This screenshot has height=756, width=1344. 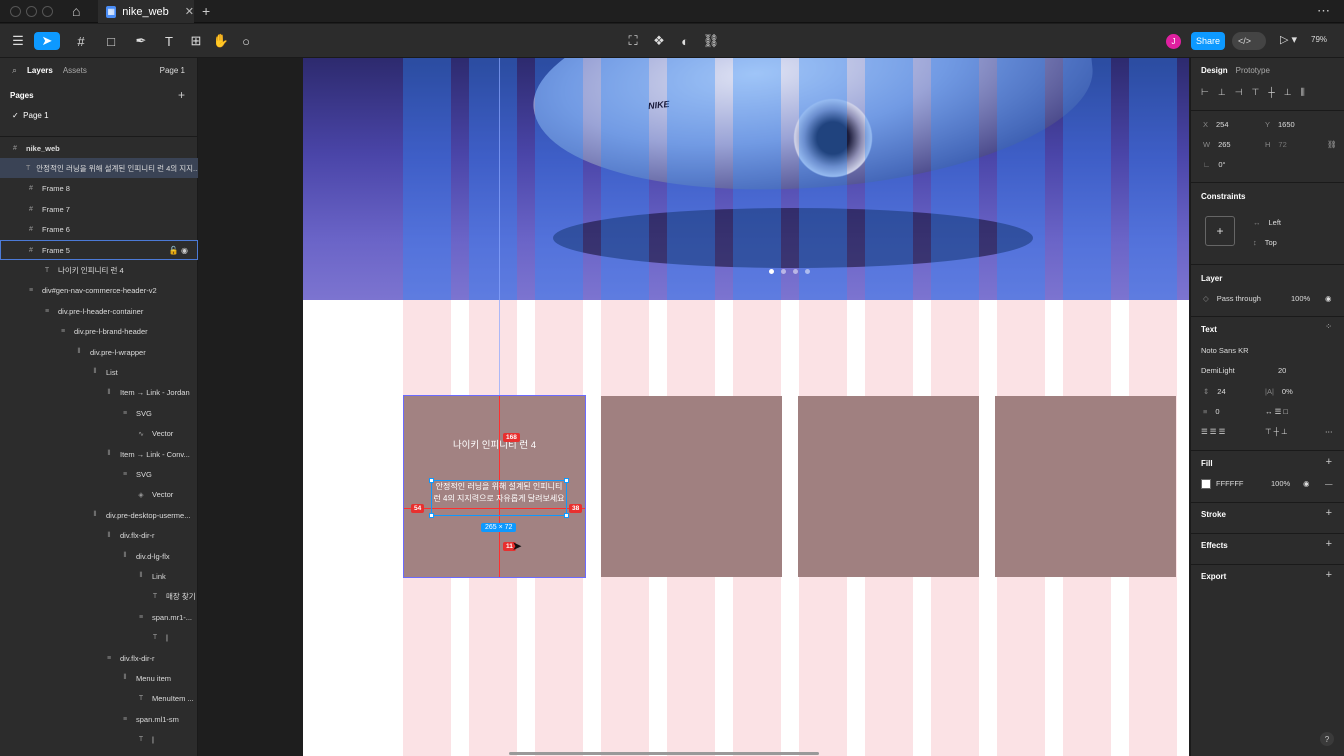 What do you see at coordinates (1279, 391) in the screenshot?
I see `letter-spacing-field: |A| 0%` at bounding box center [1279, 391].